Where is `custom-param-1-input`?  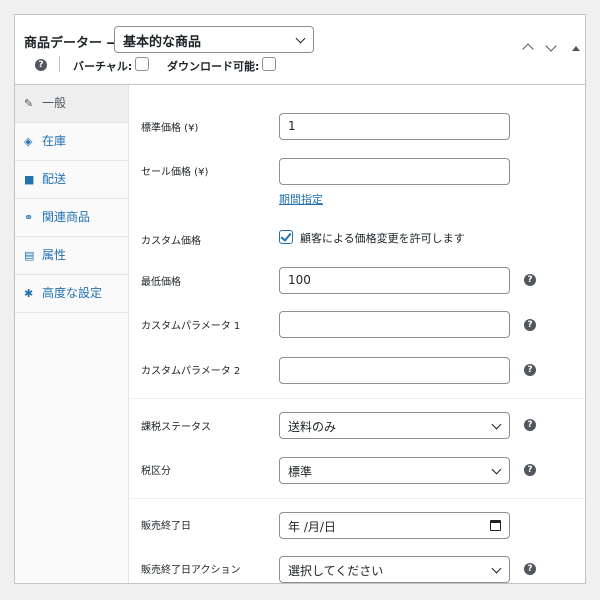 custom-param-1-input is located at coordinates (394, 324).